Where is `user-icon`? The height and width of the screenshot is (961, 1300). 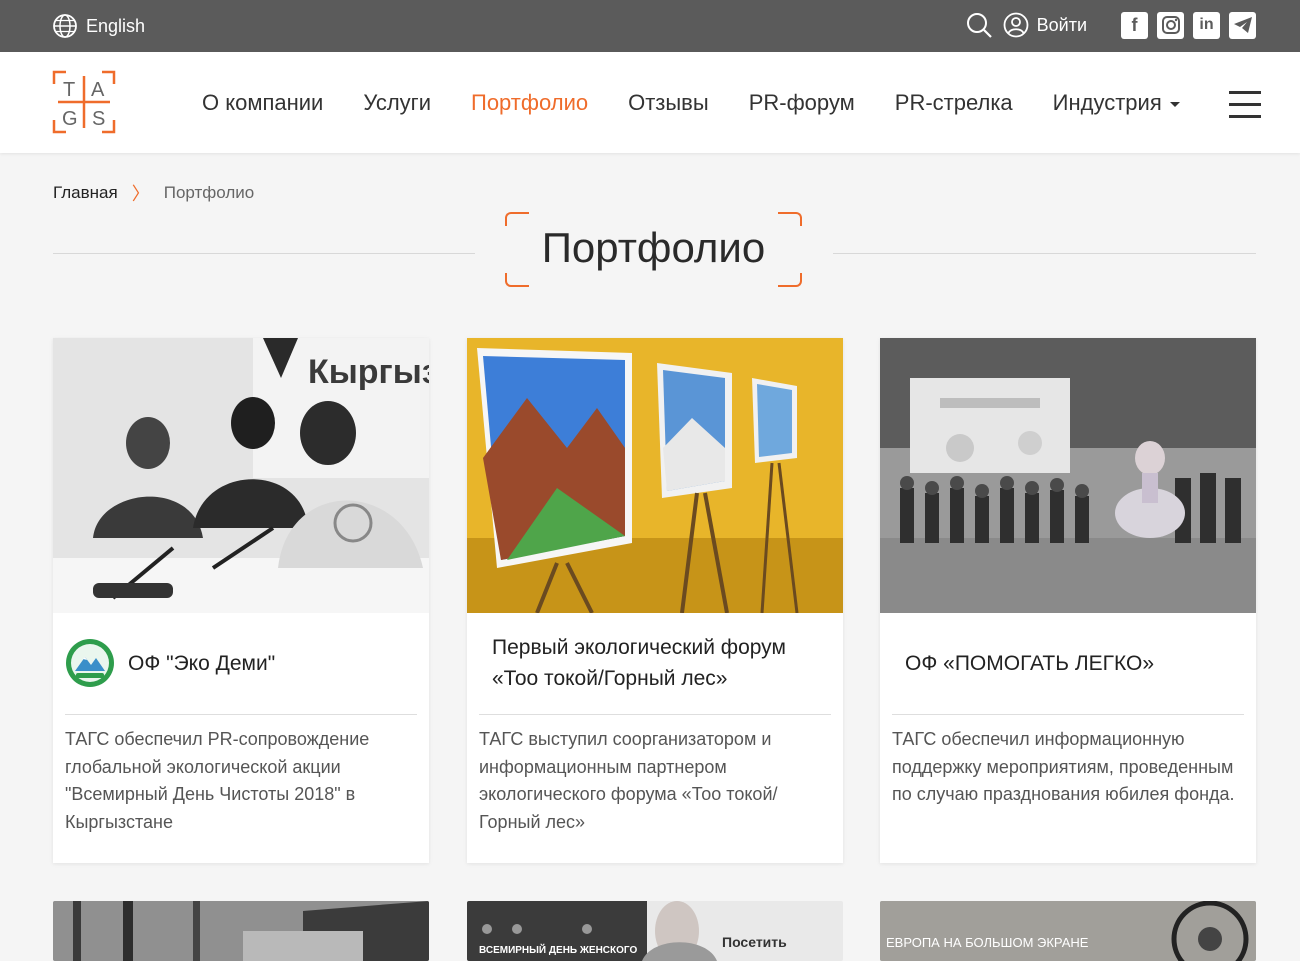 user-icon is located at coordinates (1016, 25).